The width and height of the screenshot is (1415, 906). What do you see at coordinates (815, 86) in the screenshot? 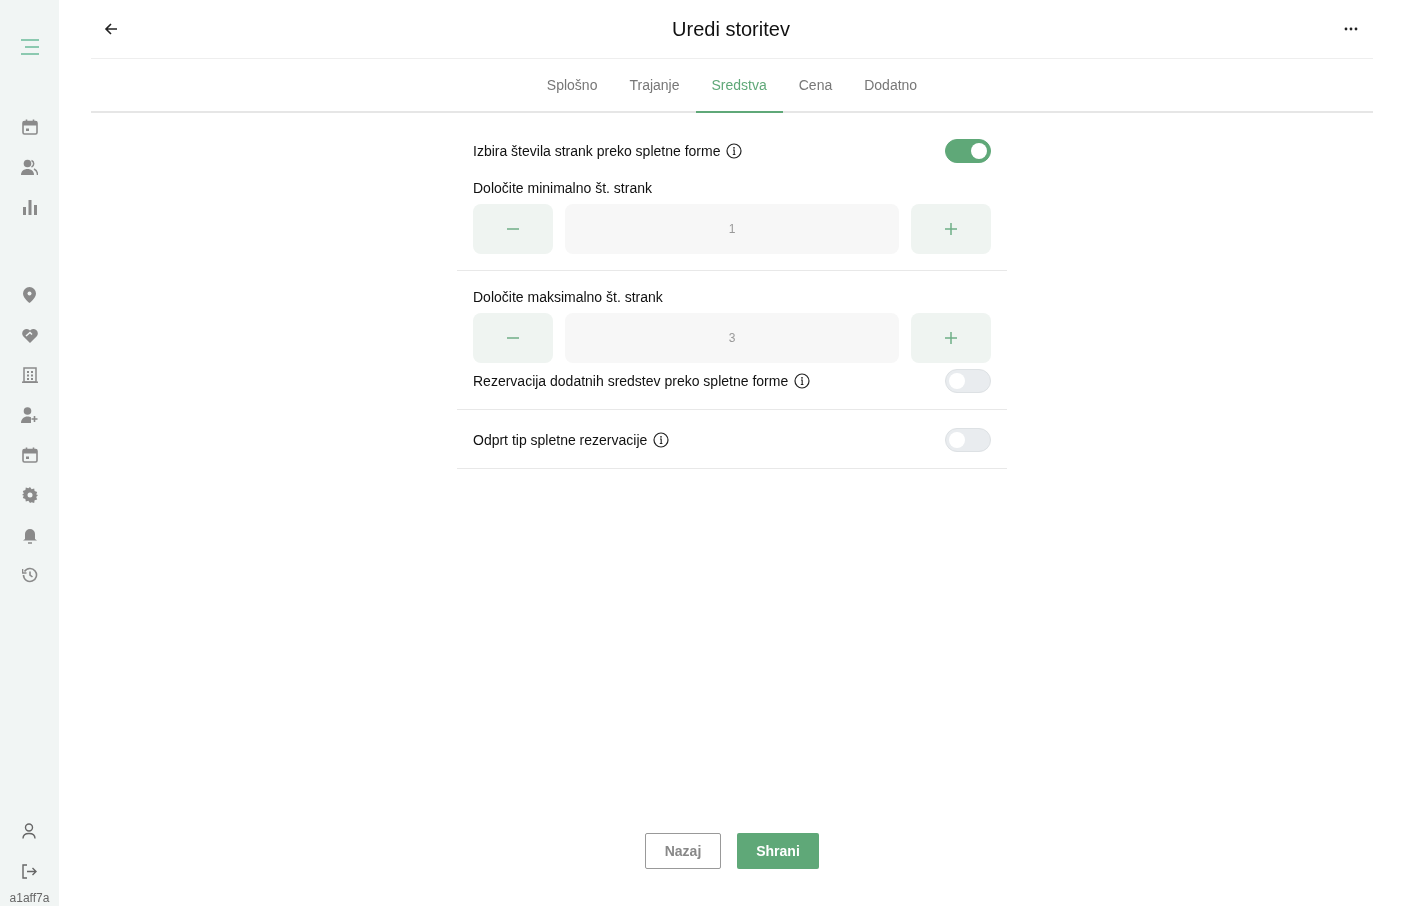
I see `tab: Cena` at bounding box center [815, 86].